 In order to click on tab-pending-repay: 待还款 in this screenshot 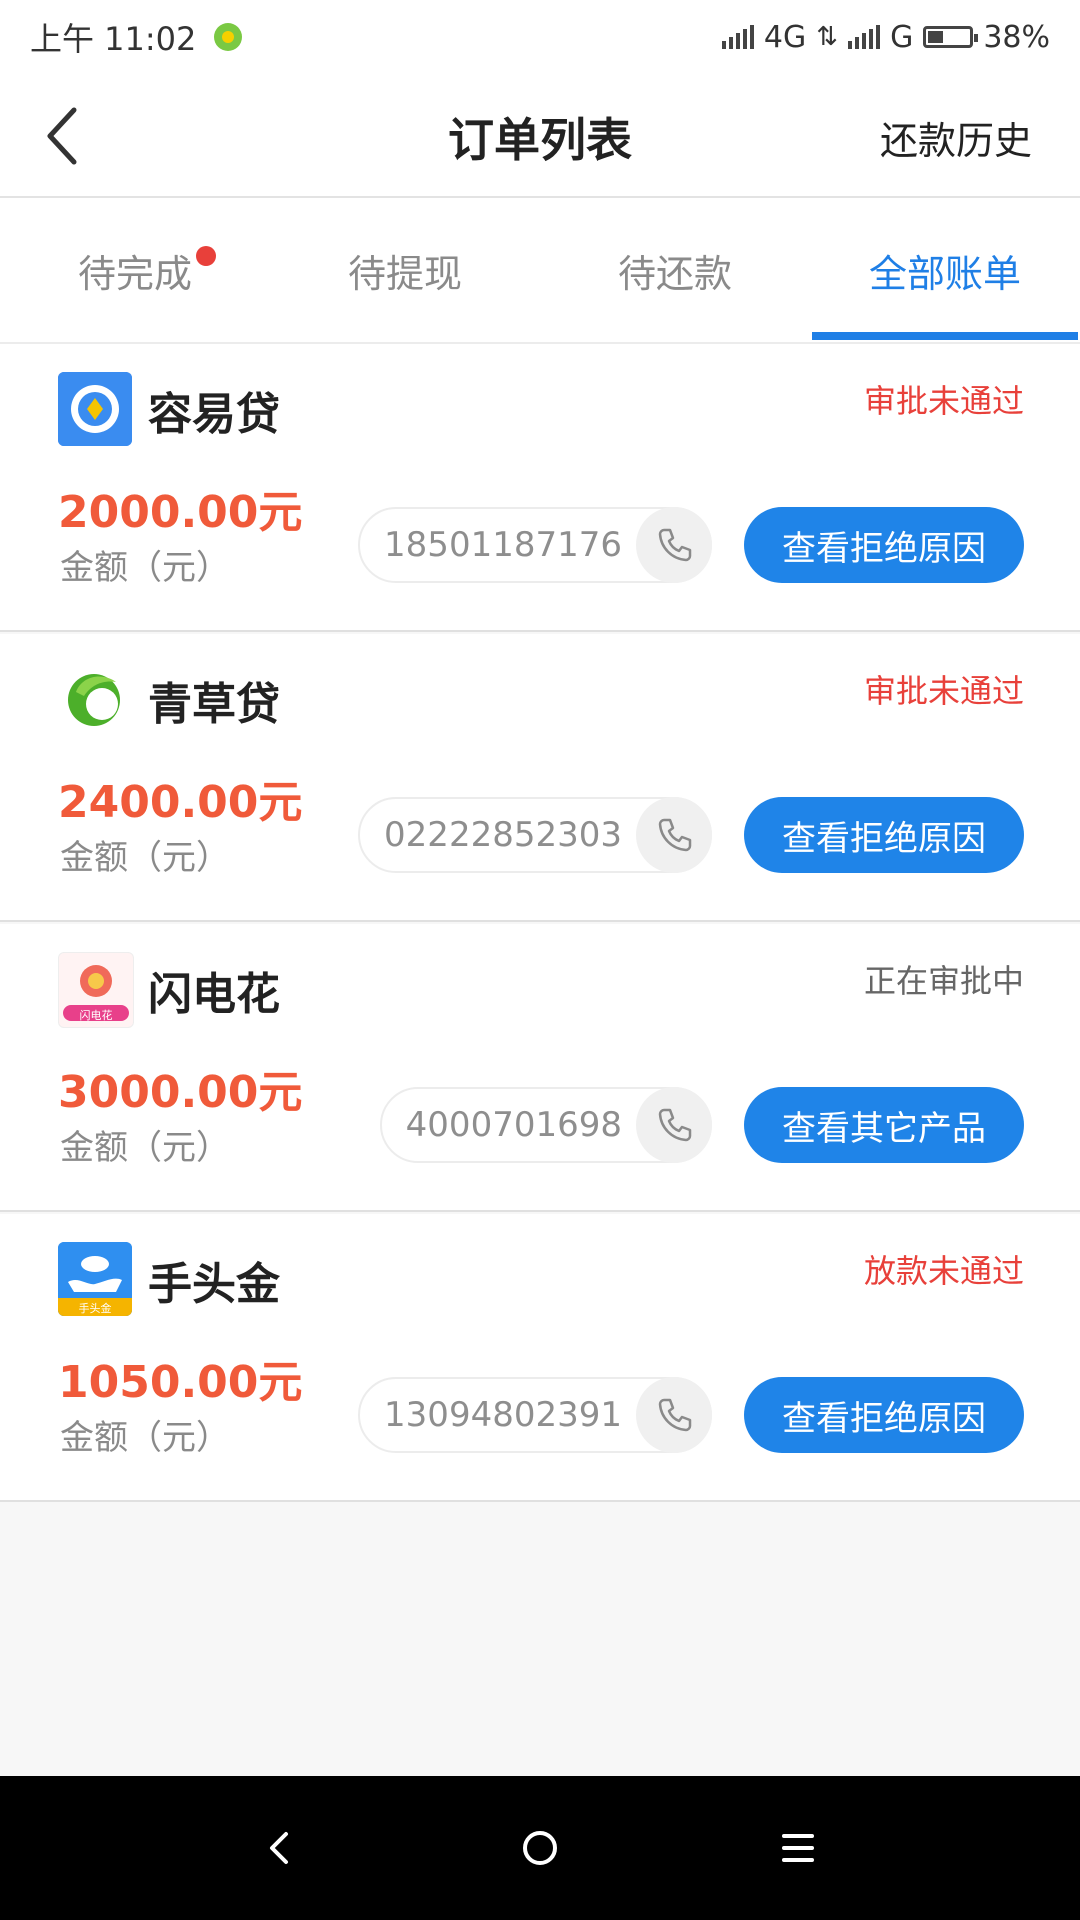, I will do `click(675, 270)`.